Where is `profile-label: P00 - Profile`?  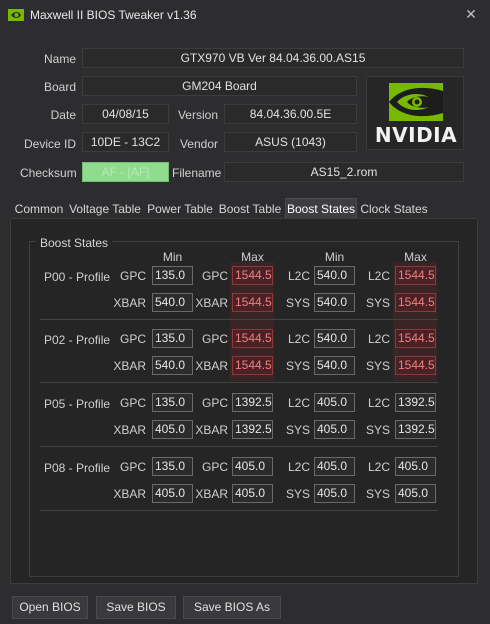 profile-label: P00 - Profile is located at coordinates (77, 277).